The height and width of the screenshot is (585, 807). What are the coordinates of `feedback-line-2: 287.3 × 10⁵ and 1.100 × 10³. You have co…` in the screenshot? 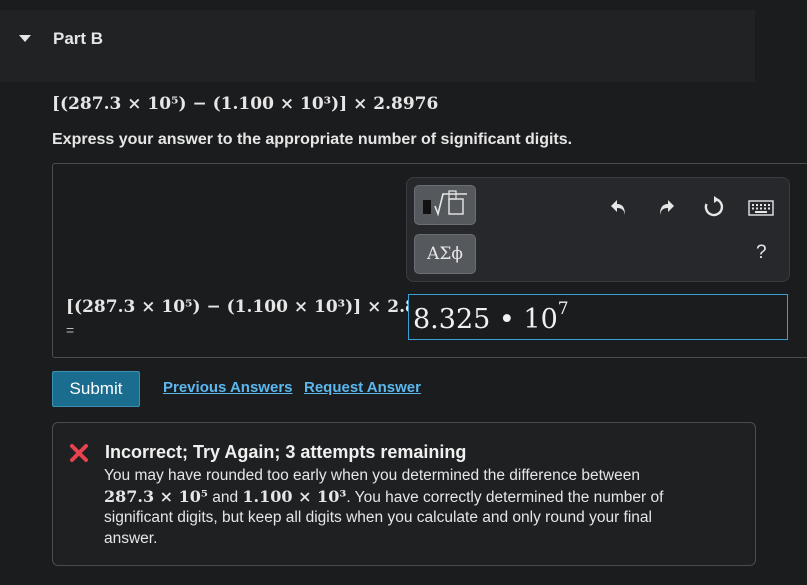 It's located at (409, 498).